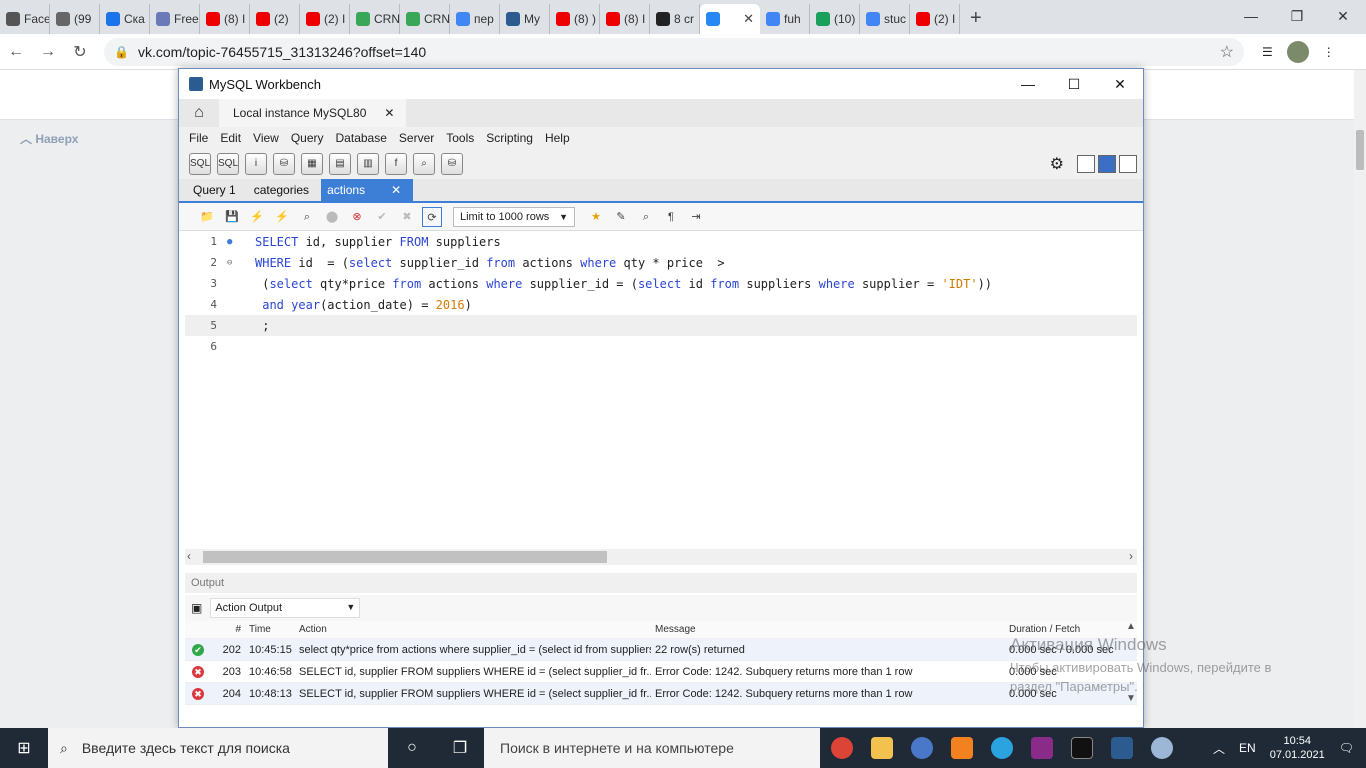 This screenshot has height=768, width=1366. What do you see at coordinates (1297, 51) in the screenshot?
I see `avatar` at bounding box center [1297, 51].